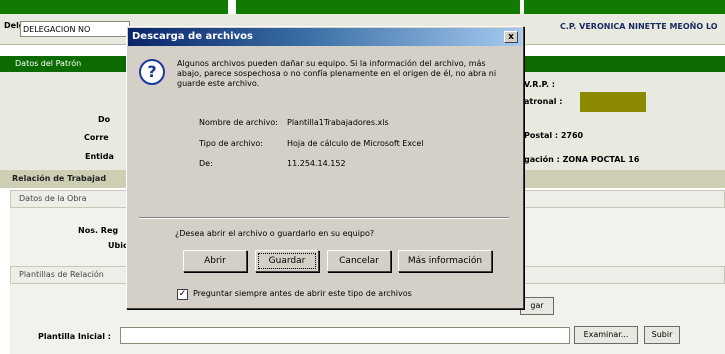 Image resolution: width=725 pixels, height=354 pixels. Describe the element at coordinates (75, 29) in the screenshot. I see `delegacion-select: DELEGACION NO` at that location.